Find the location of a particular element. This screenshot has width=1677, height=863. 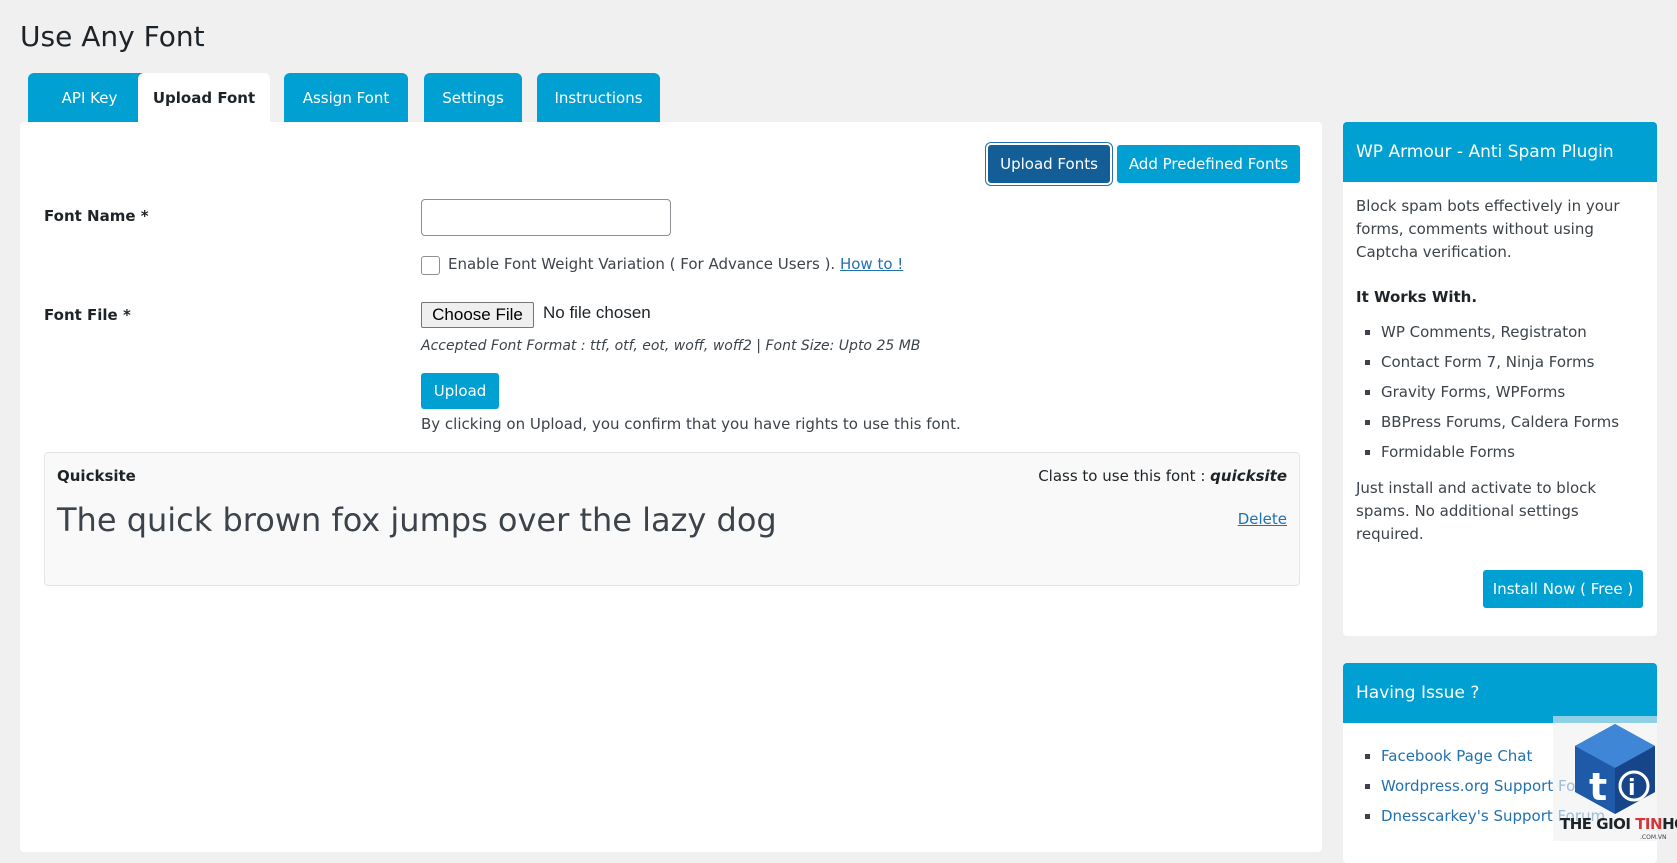

upload-fonts-button: Upload Fonts is located at coordinates (1049, 164).